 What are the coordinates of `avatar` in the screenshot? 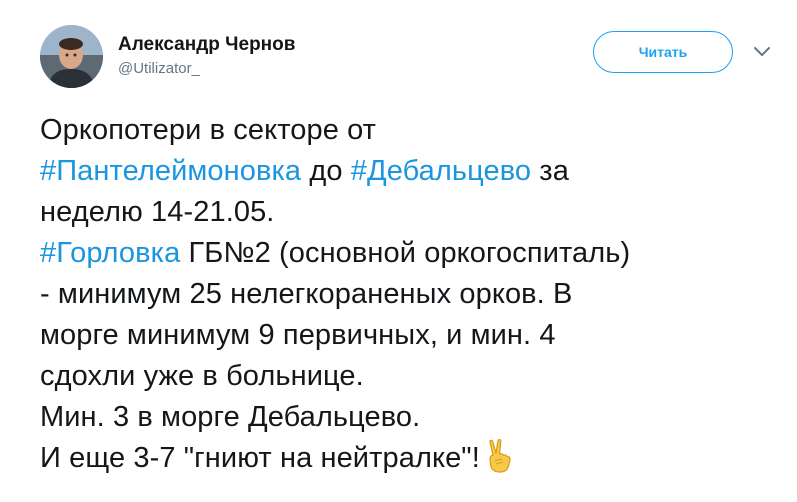 It's located at (71, 56).